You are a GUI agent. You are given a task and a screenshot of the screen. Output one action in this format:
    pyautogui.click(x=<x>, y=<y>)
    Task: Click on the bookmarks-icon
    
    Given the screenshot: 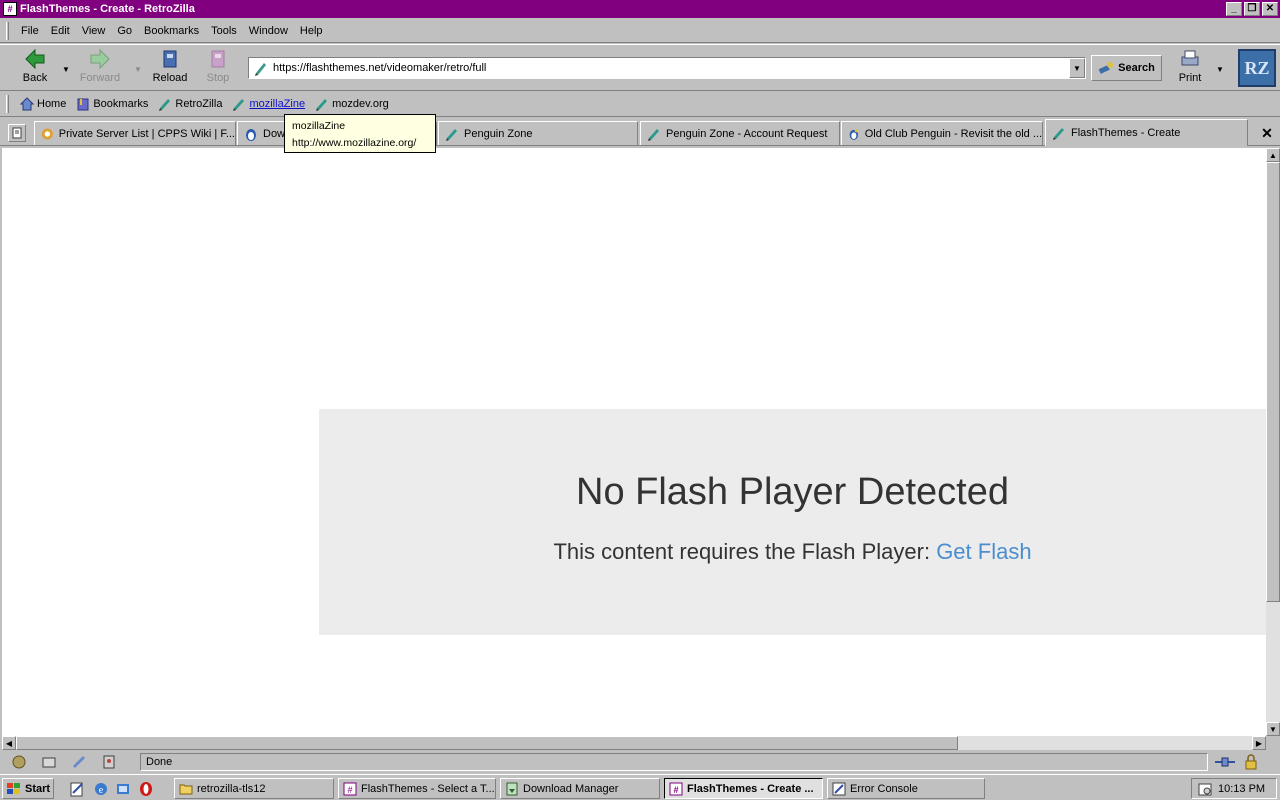 What is the action you would take?
    pyautogui.click(x=83, y=104)
    